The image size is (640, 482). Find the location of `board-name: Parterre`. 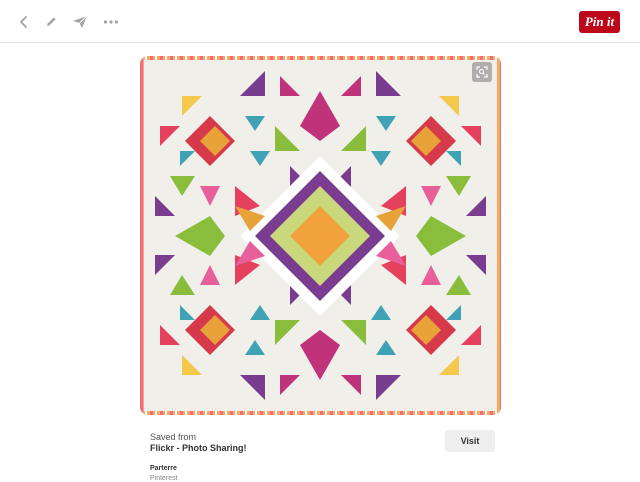

board-name: Parterre is located at coordinates (163, 468).